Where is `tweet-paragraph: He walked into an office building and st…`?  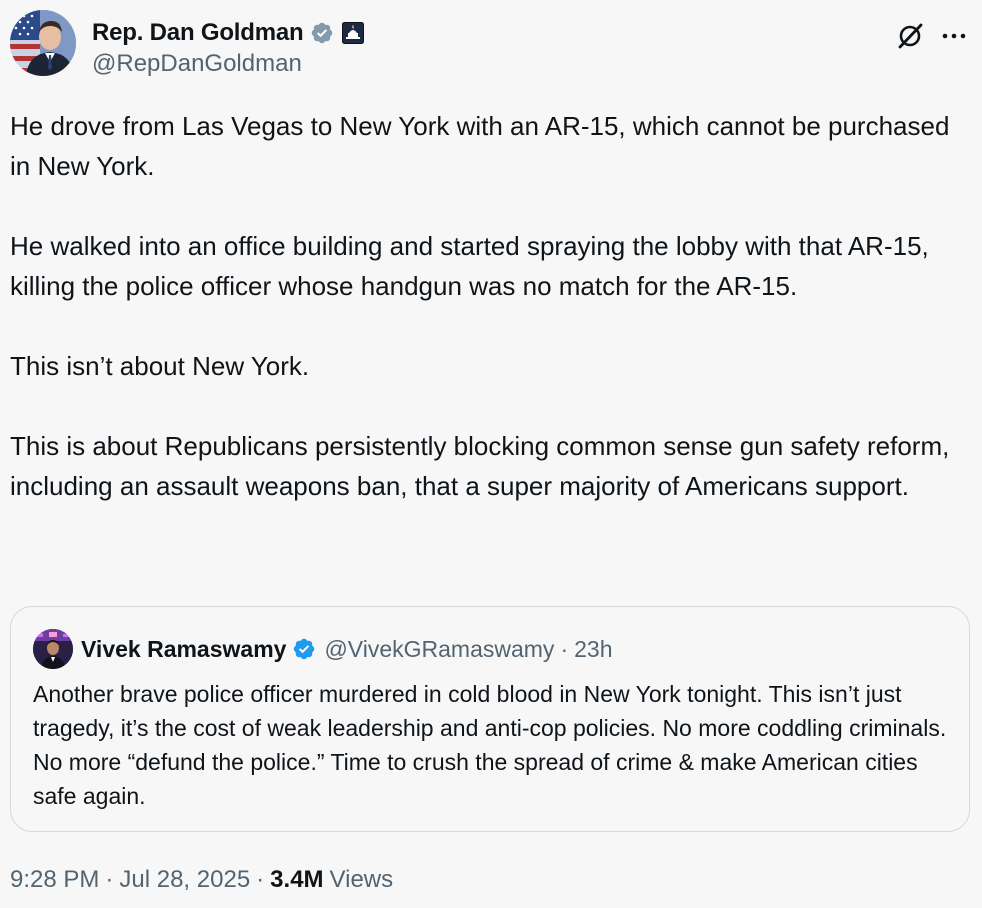 tweet-paragraph: He walked into an office building and st… is located at coordinates (469, 266).